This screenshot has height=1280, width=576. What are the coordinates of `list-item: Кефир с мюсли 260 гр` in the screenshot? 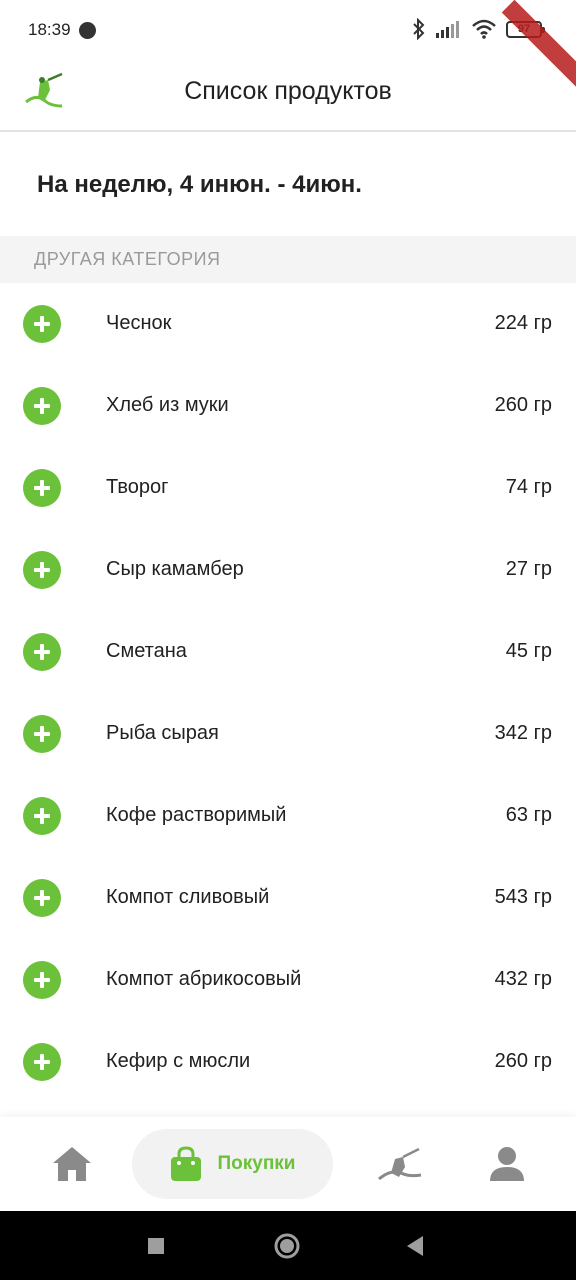 It's located at (288, 1062).